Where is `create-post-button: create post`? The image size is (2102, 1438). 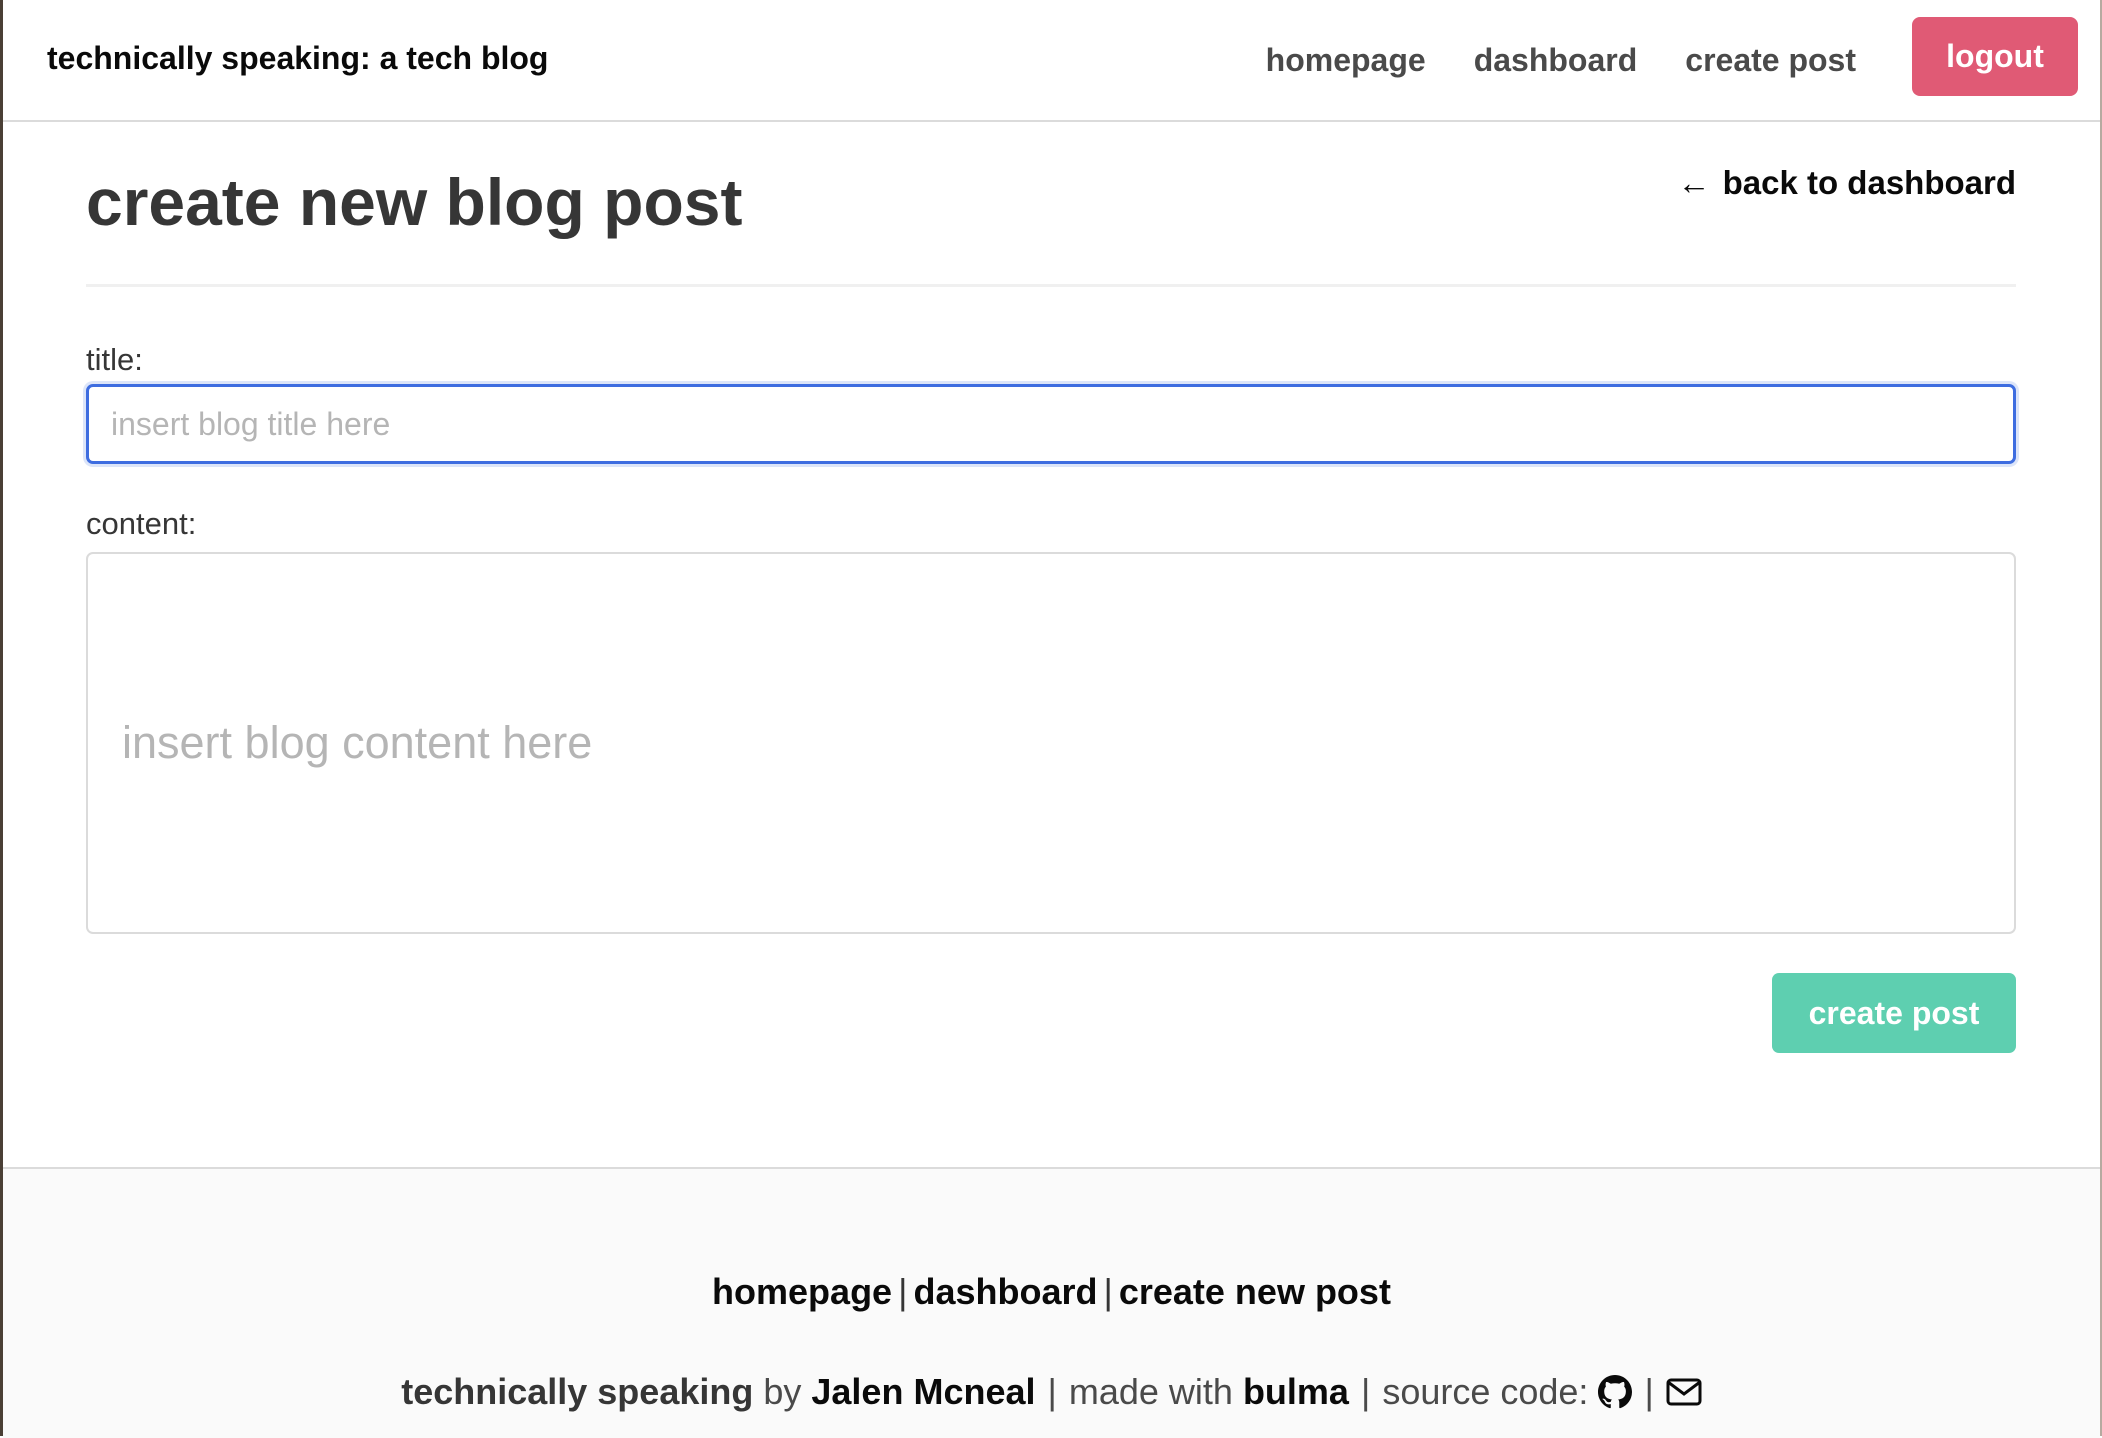 create-post-button: create post is located at coordinates (1894, 1013).